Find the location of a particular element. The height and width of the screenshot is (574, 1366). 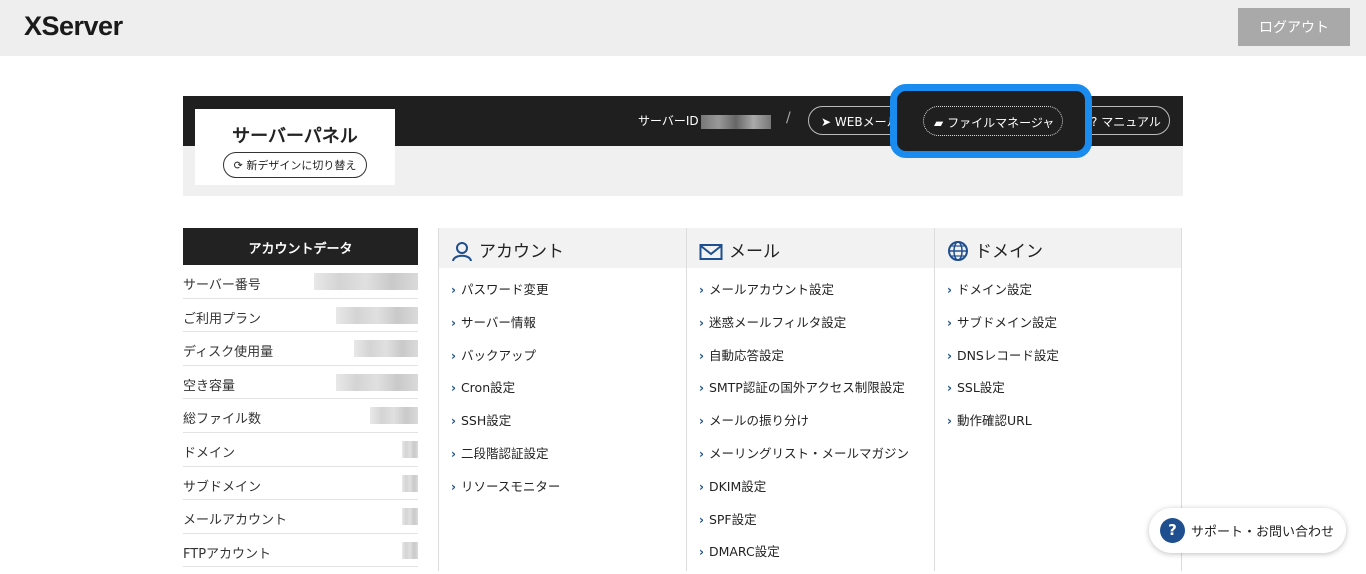

menu-item-ssh: › SSH設定 is located at coordinates (562, 426).